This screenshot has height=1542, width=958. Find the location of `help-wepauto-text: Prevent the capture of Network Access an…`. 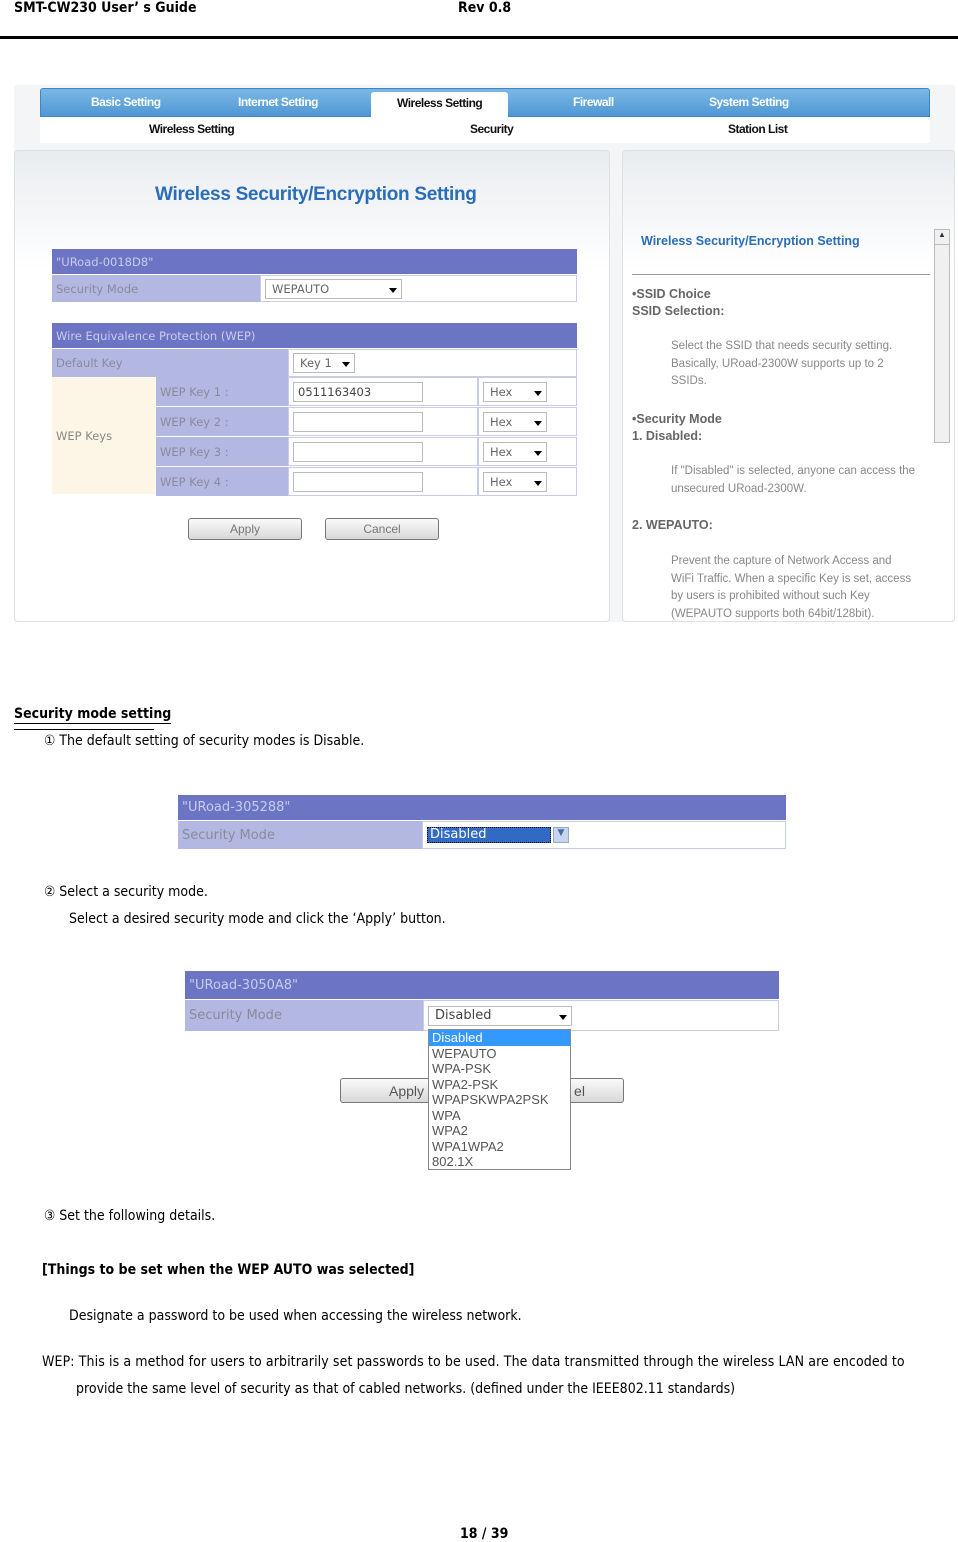

help-wepauto-text: Prevent the capture of Network Access an… is located at coordinates (791, 587).